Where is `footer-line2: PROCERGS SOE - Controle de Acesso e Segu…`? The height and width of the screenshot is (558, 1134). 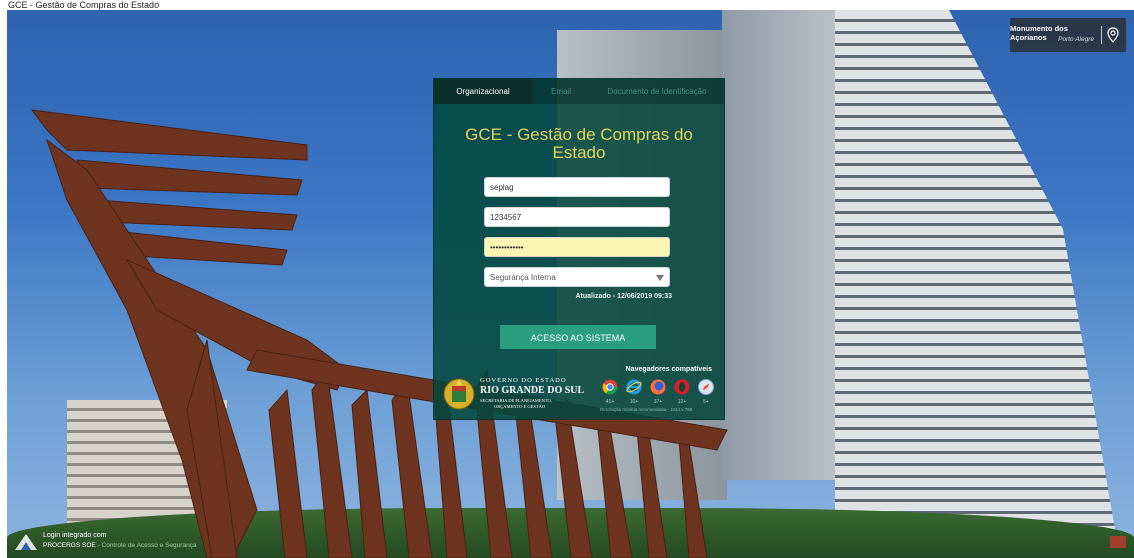
footer-line2: PROCERGS SOE - Controle de Acesso e Segu… is located at coordinates (120, 545).